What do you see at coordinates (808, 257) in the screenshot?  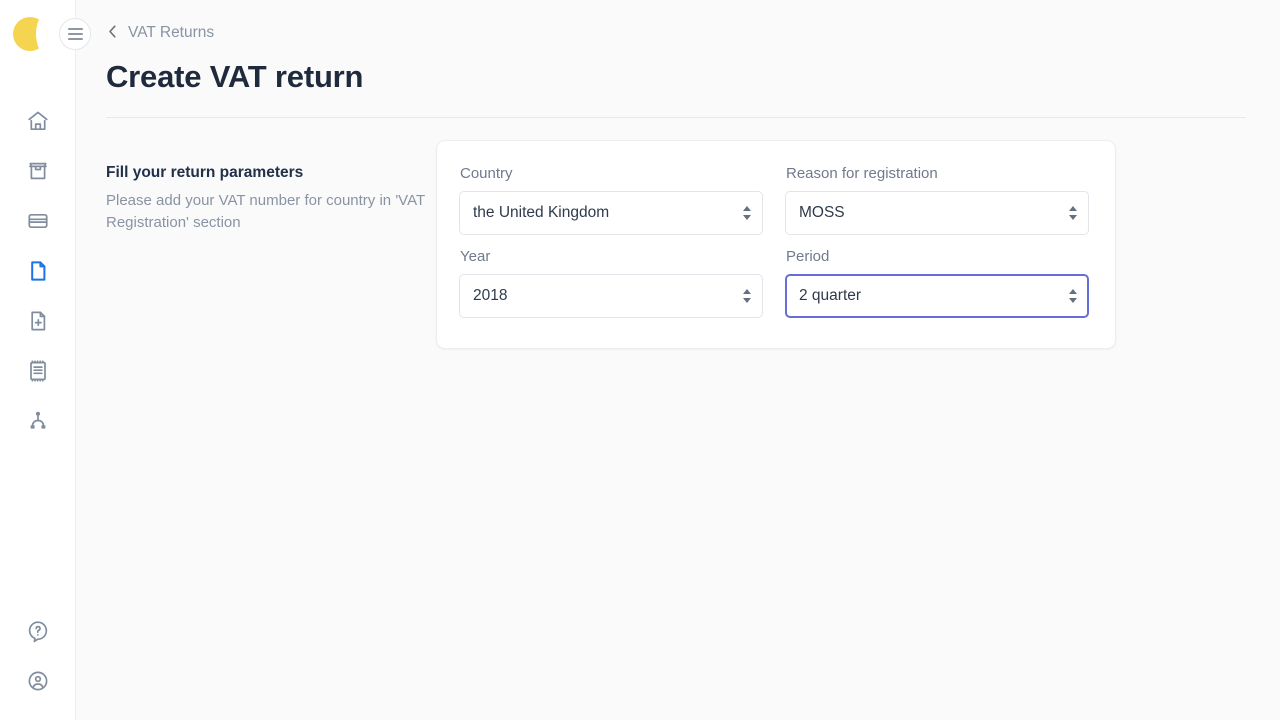 I see `period-label: Period` at bounding box center [808, 257].